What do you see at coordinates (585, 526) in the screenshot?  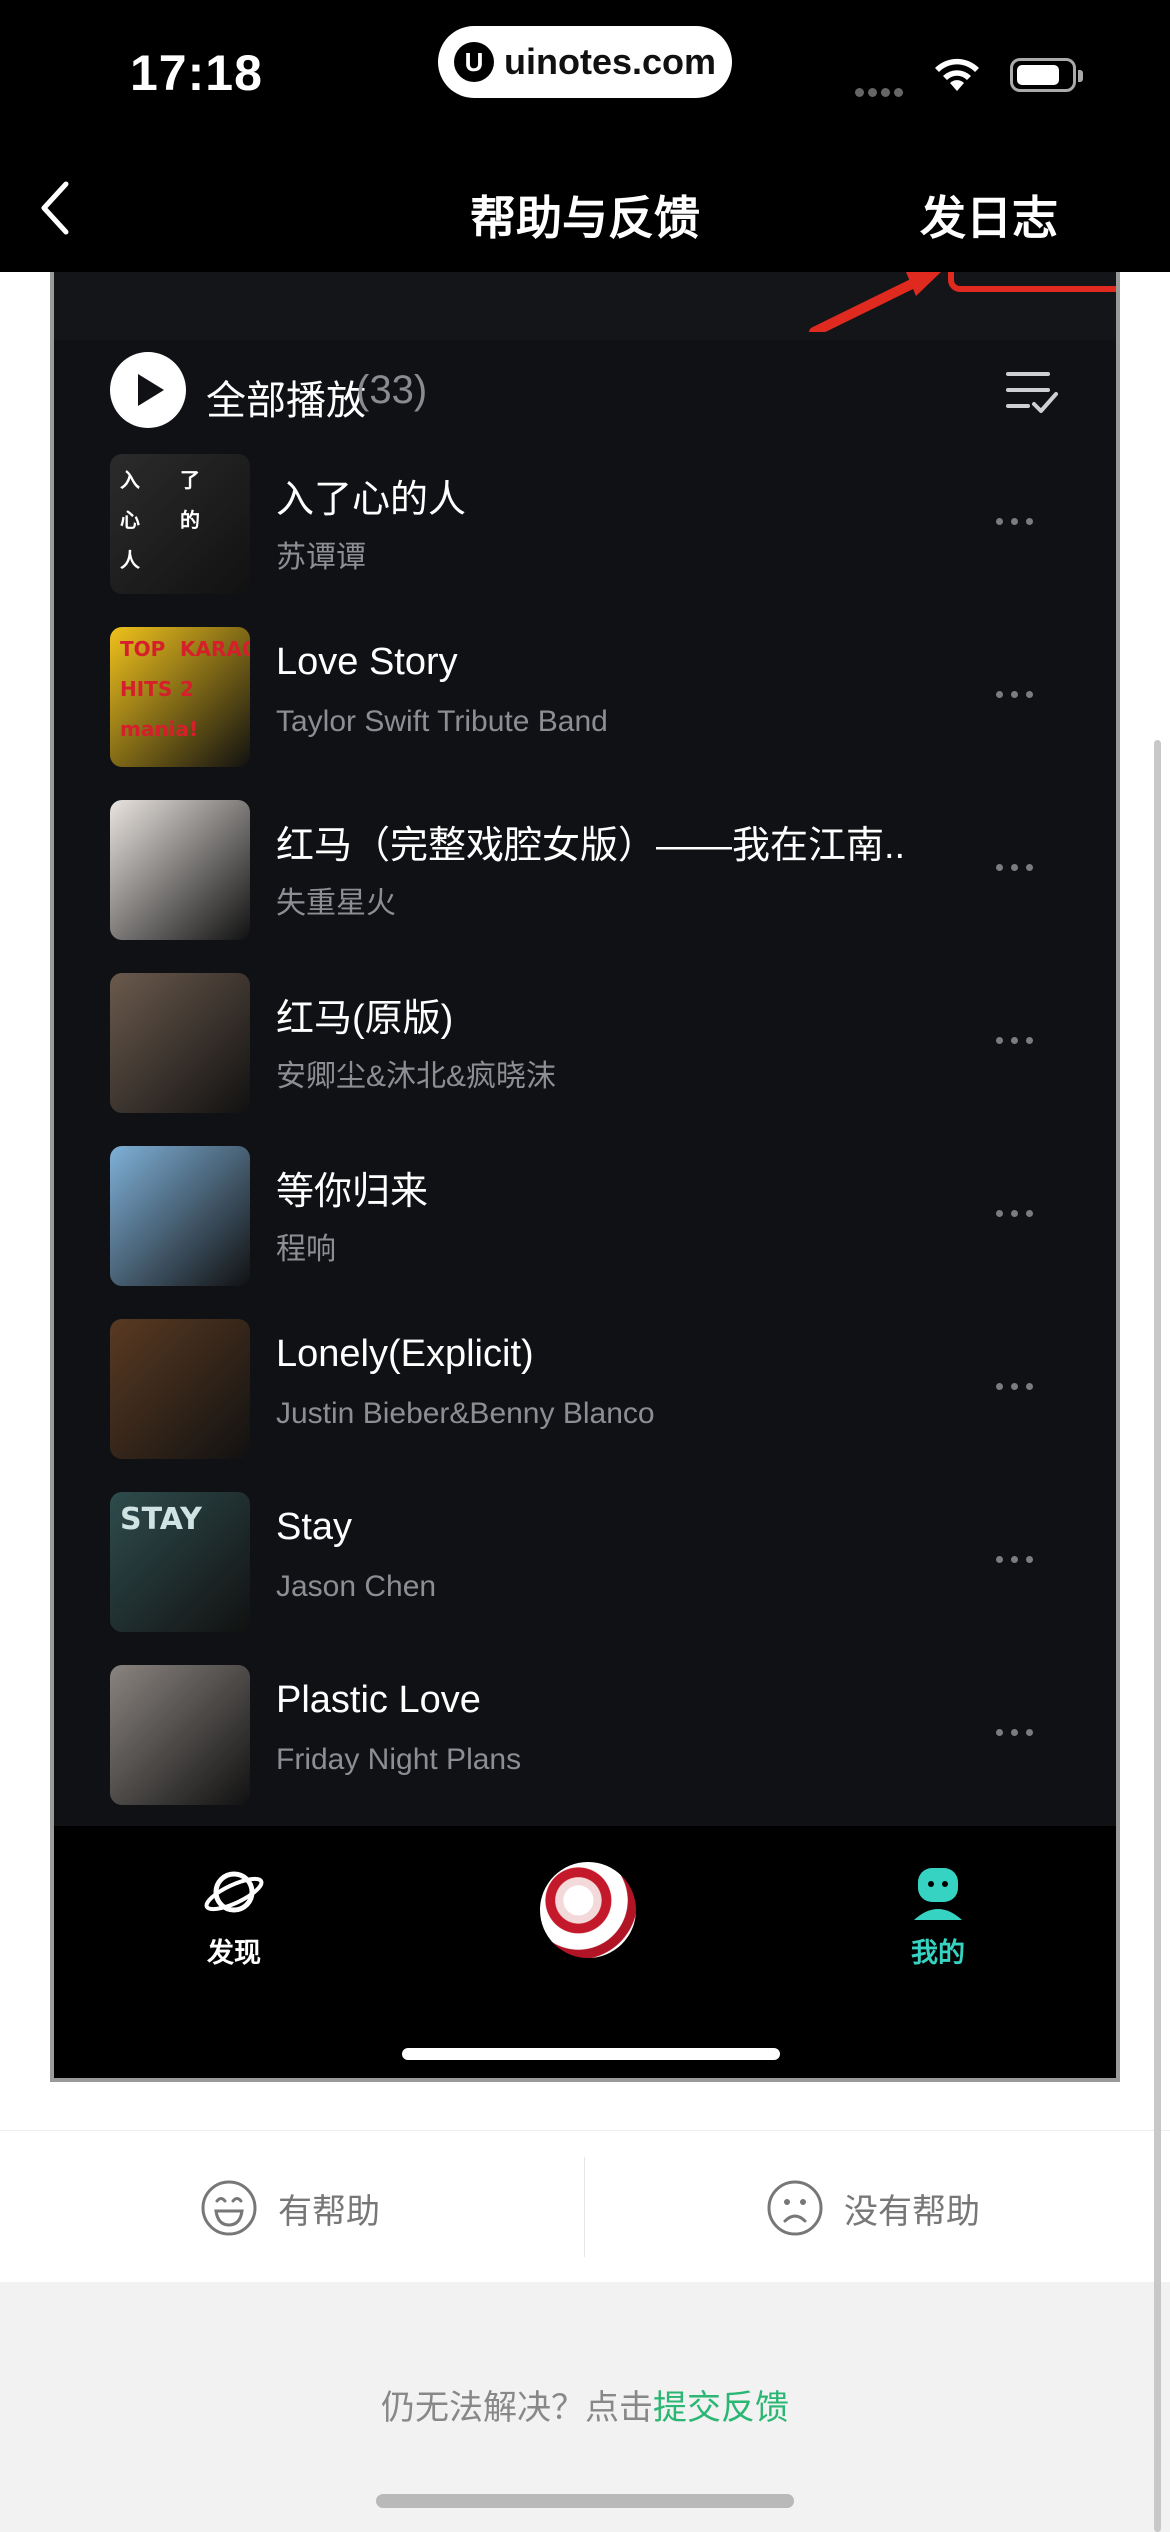 I see `song-row: 入了心的人入了心的人 苏谭谭` at bounding box center [585, 526].